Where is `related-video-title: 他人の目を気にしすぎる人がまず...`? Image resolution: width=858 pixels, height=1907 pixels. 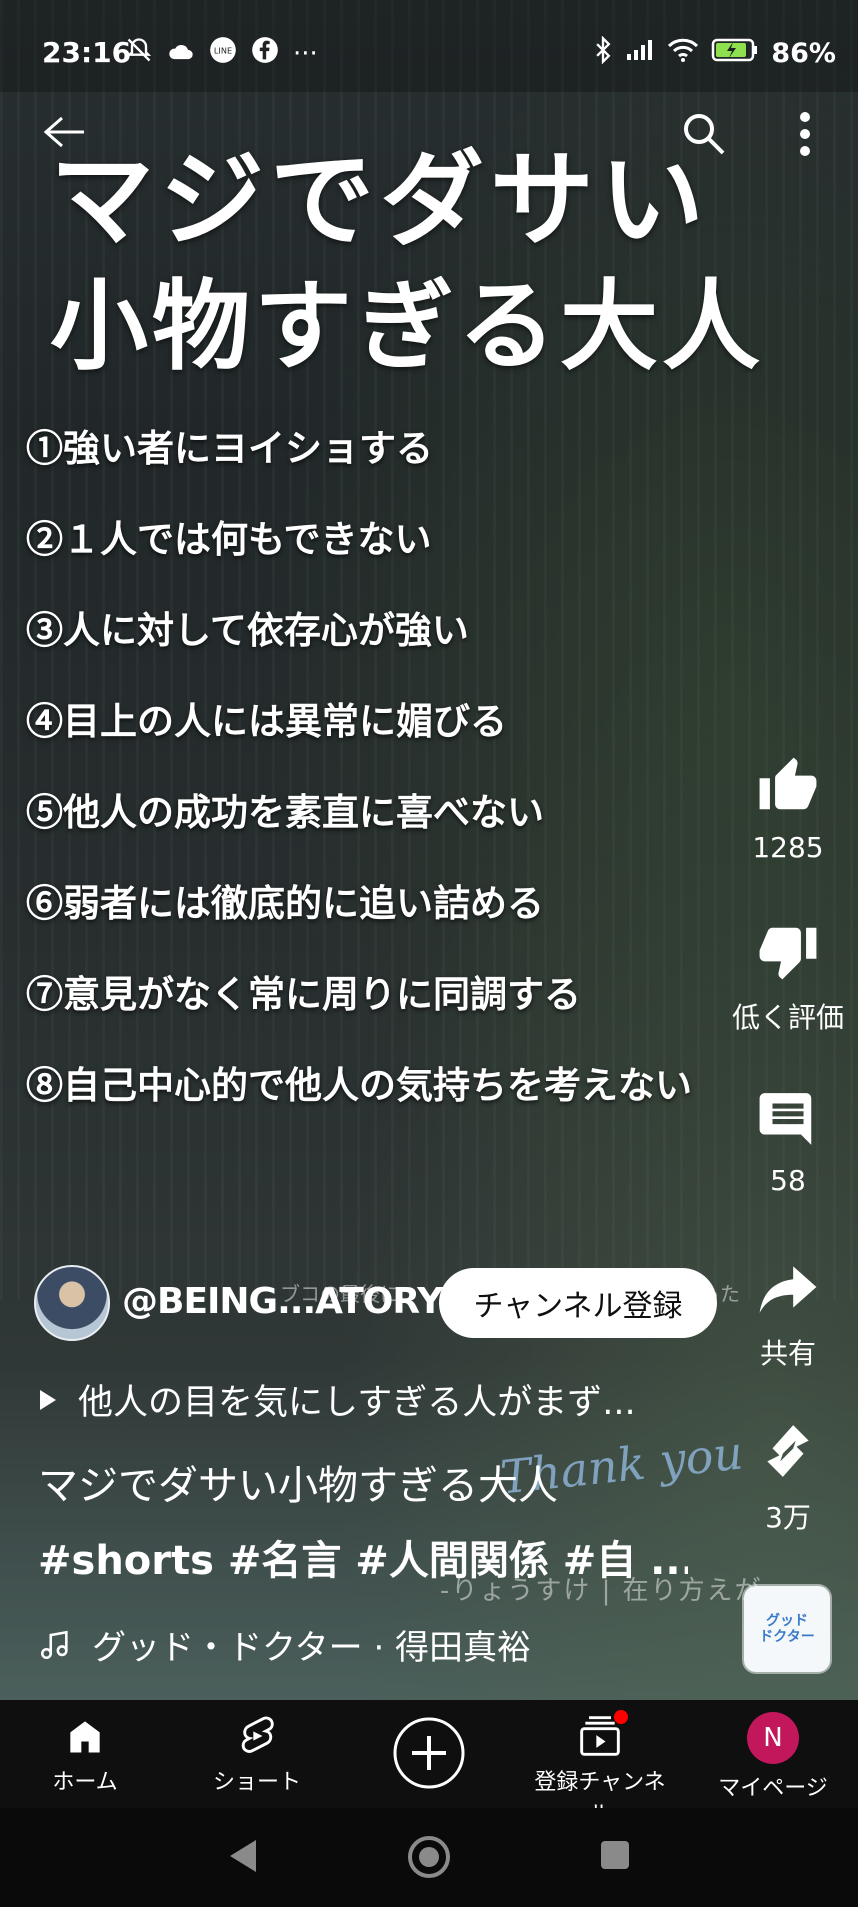 related-video-title: 他人の目を気にしすぎる人がまず... is located at coordinates (357, 1403).